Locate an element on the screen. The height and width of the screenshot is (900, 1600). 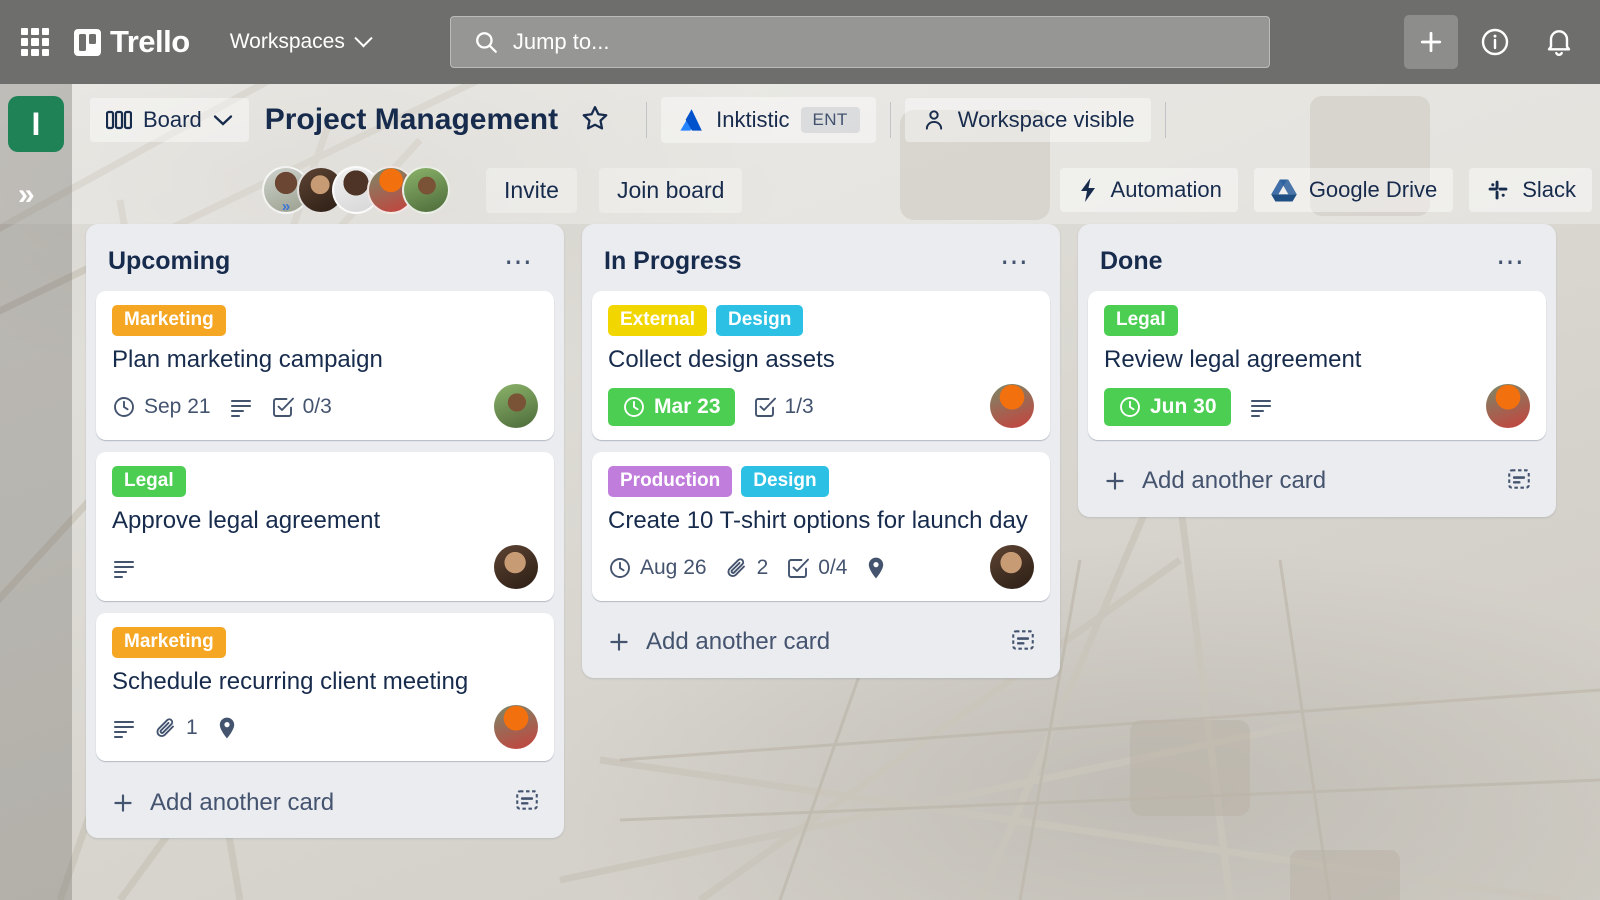
trello-logo: Trello is located at coordinates (132, 42).